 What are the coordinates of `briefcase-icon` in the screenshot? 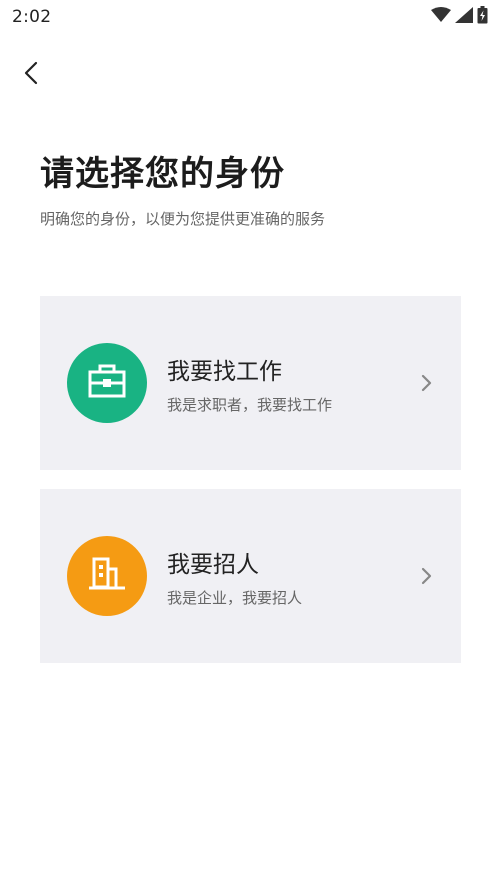 It's located at (107, 383).